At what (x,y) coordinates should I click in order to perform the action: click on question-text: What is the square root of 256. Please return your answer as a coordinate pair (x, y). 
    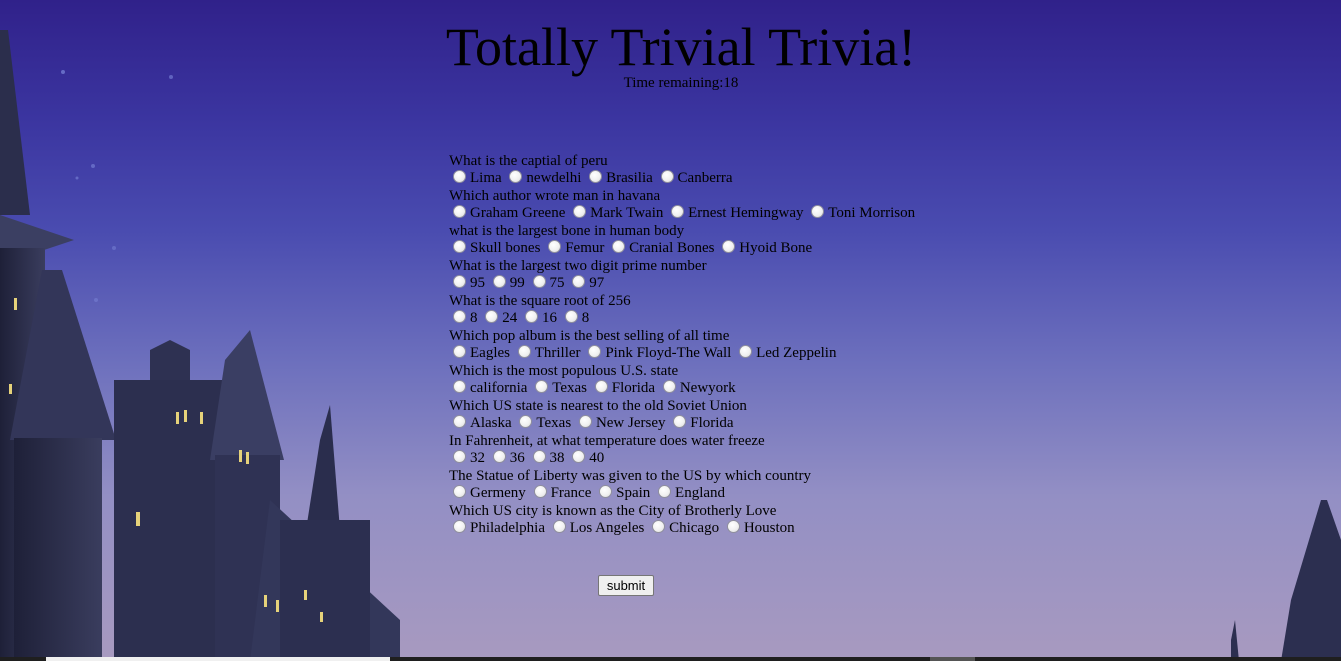
    Looking at the image, I should click on (540, 301).